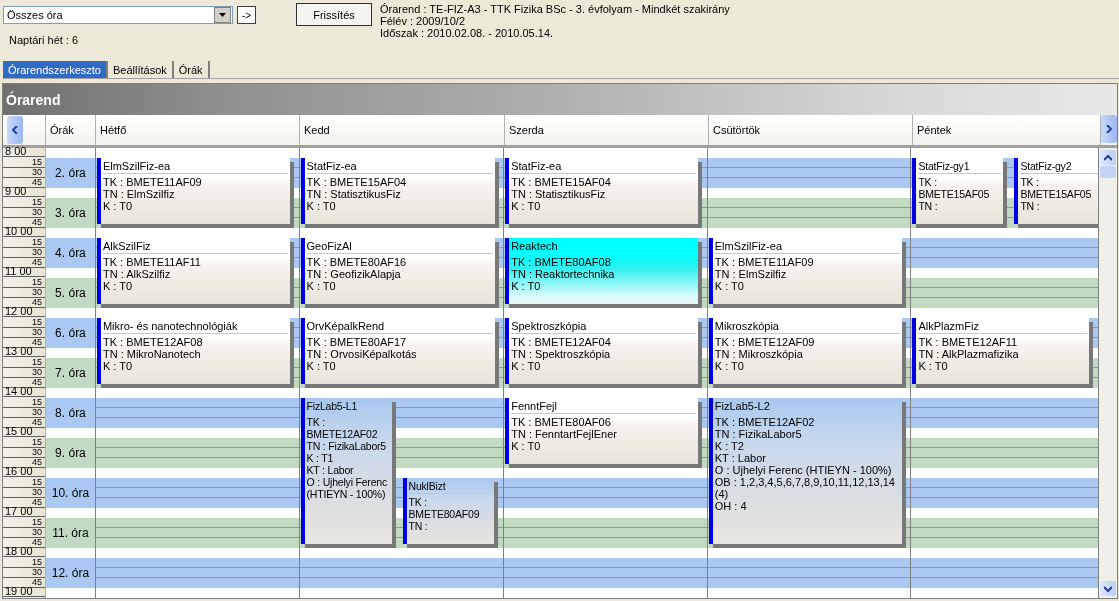  I want to click on class-detail: TN : Spektroszkópia, so click(561, 354).